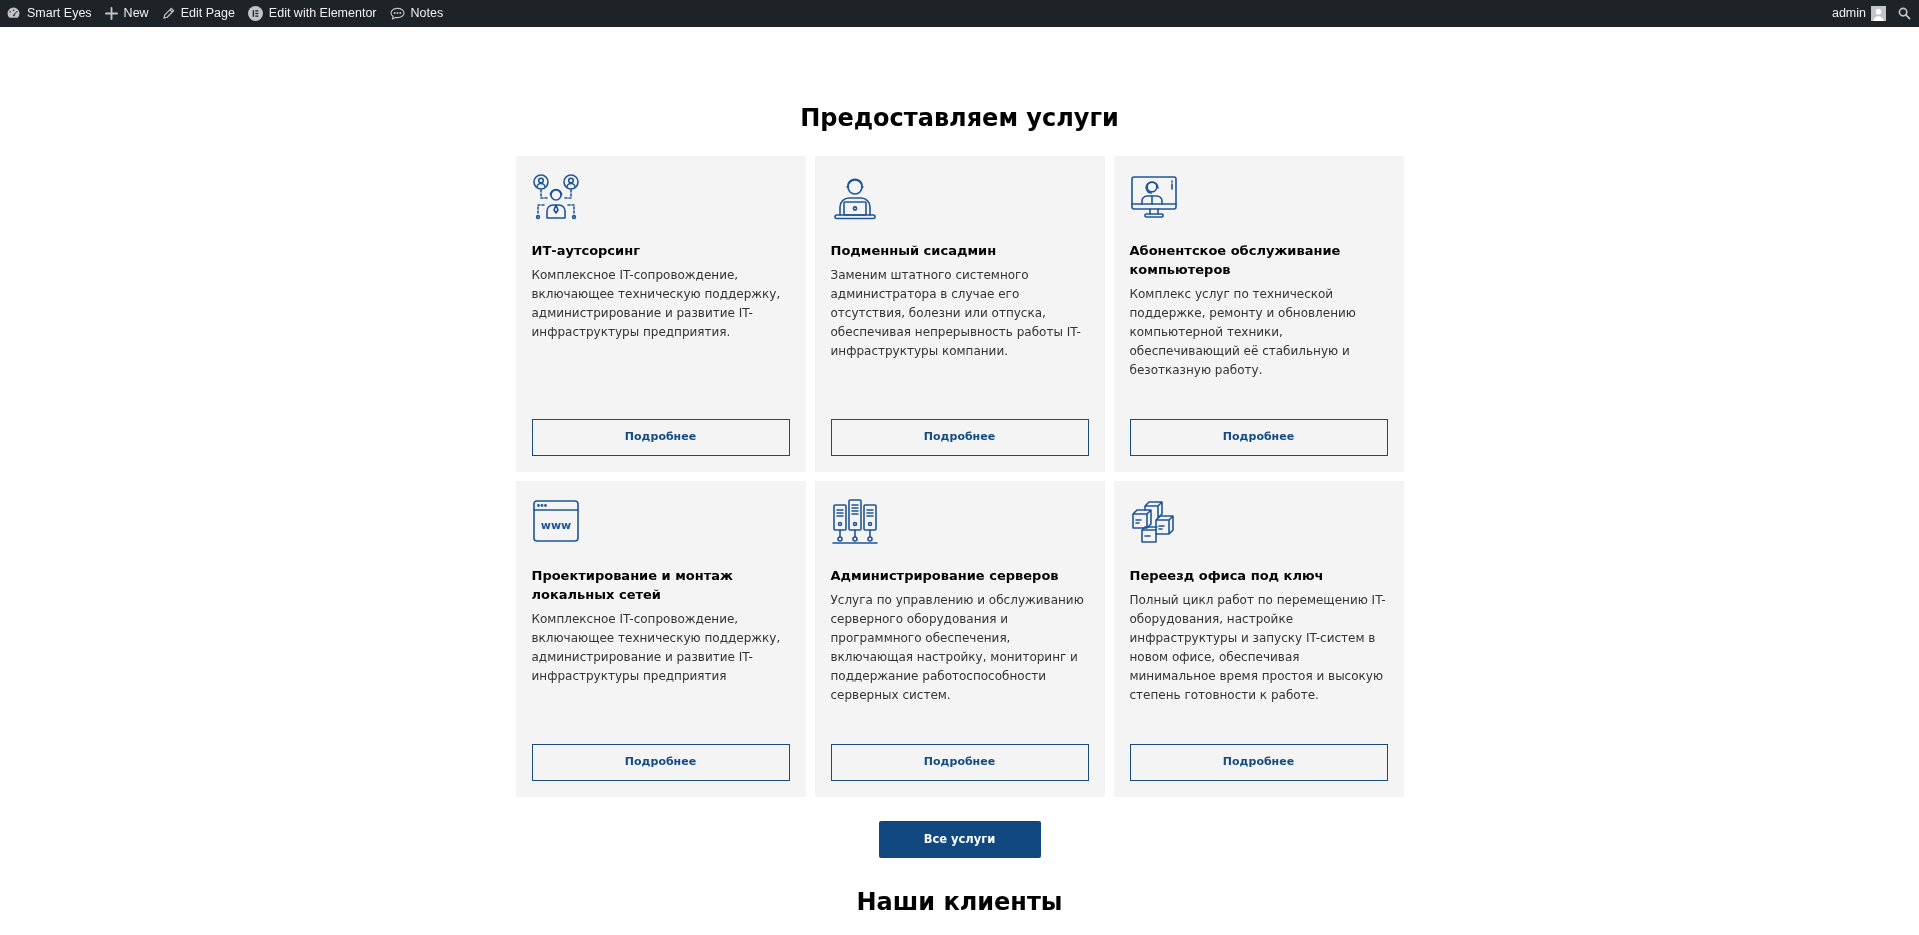  I want to click on plus-icon, so click(111, 13).